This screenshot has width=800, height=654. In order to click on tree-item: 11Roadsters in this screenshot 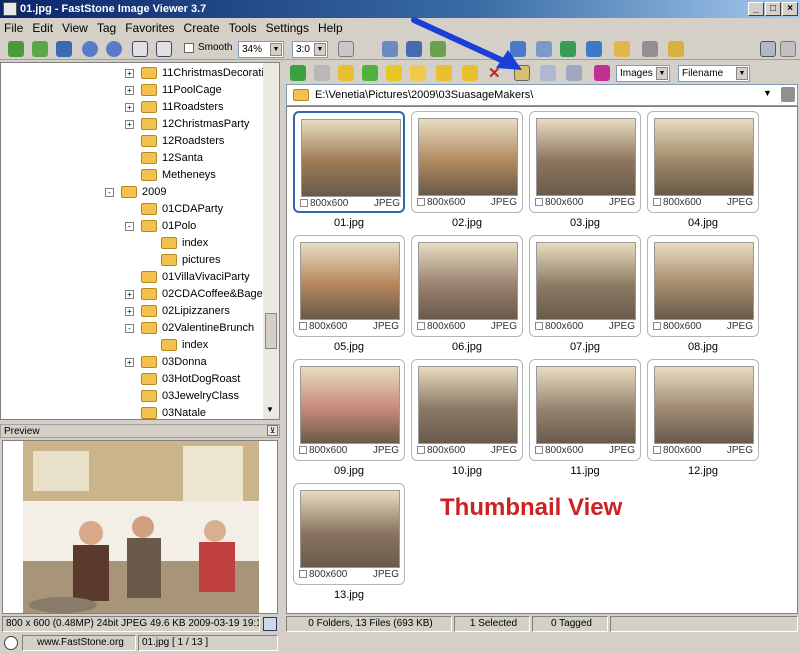, I will do `click(182, 107)`.